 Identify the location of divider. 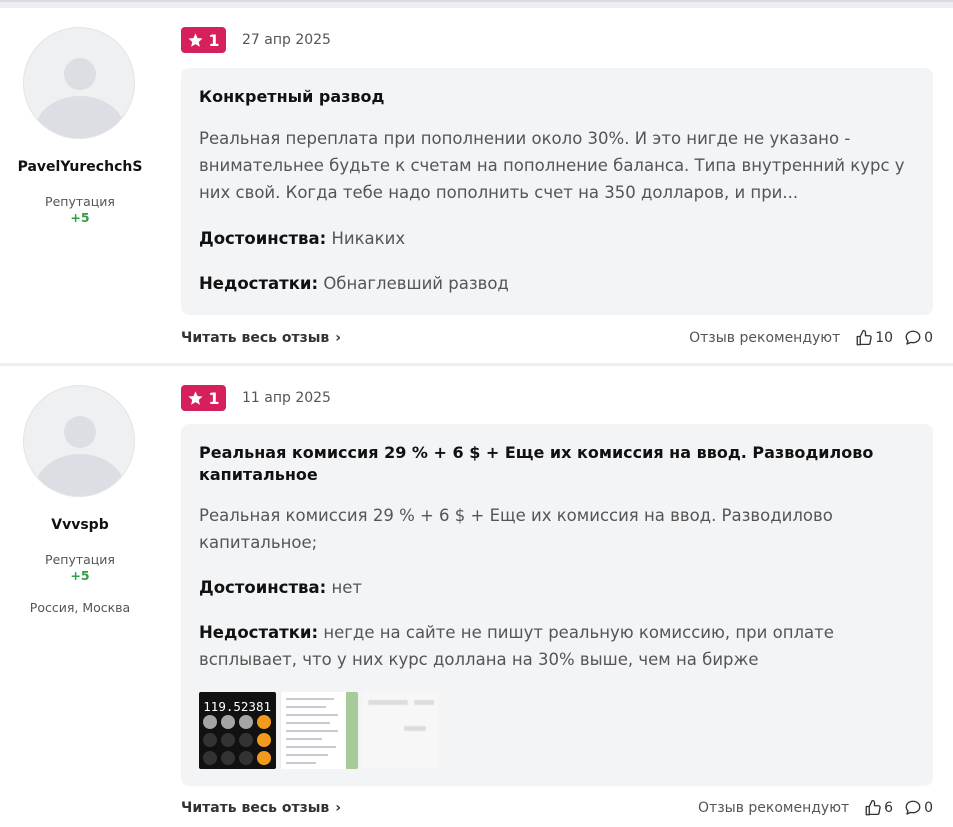
(476, 1).